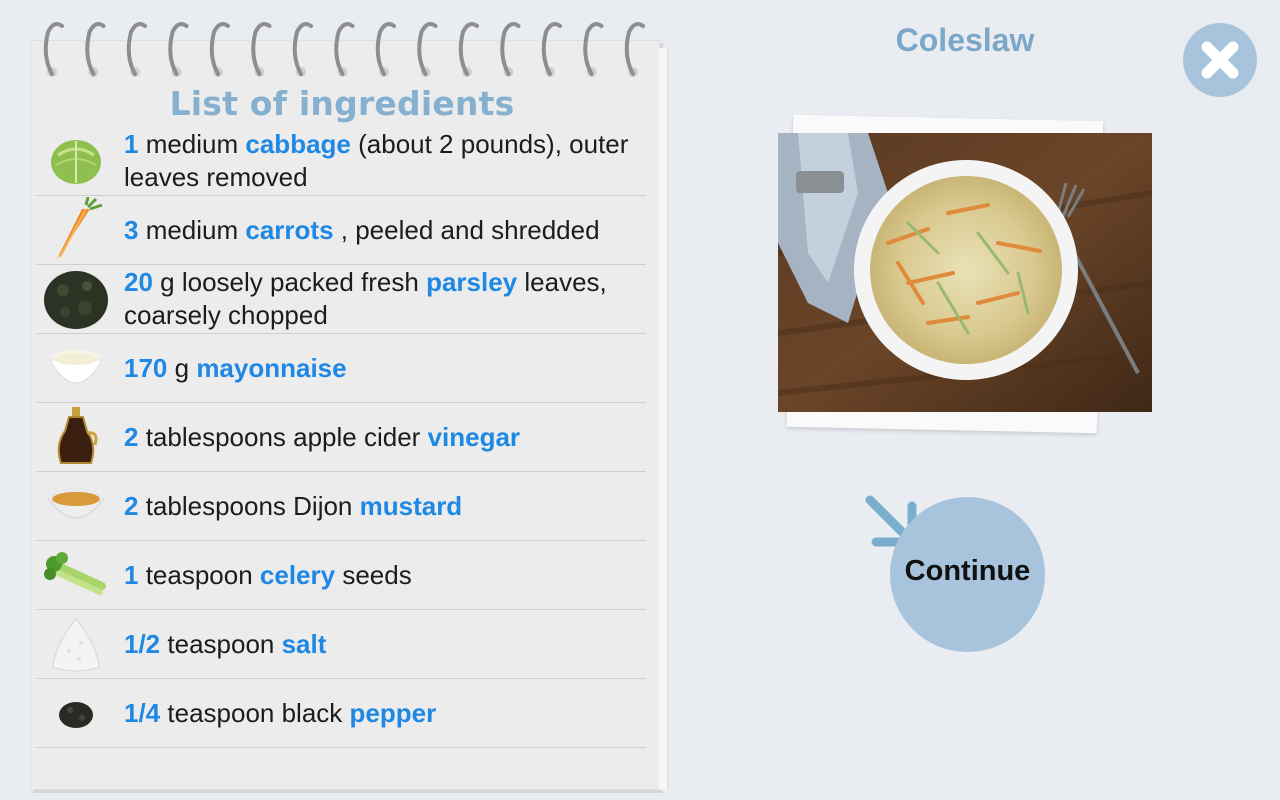 The width and height of the screenshot is (1280, 800). Describe the element at coordinates (76, 437) in the screenshot. I see `vinegar-icon` at that location.